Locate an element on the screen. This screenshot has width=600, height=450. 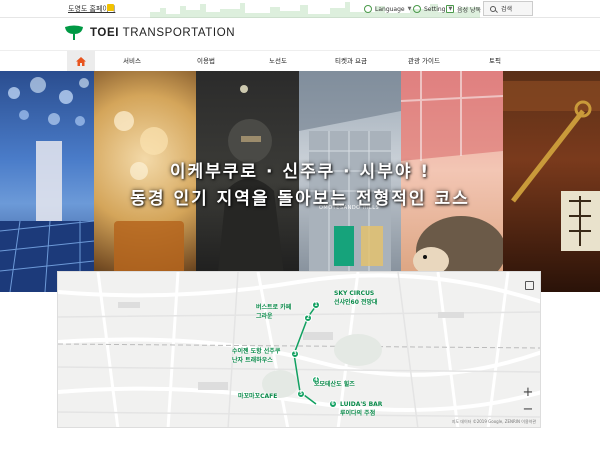
map-pin-2-label: 버스트로 카페그라운 is located at coordinates (273, 311).